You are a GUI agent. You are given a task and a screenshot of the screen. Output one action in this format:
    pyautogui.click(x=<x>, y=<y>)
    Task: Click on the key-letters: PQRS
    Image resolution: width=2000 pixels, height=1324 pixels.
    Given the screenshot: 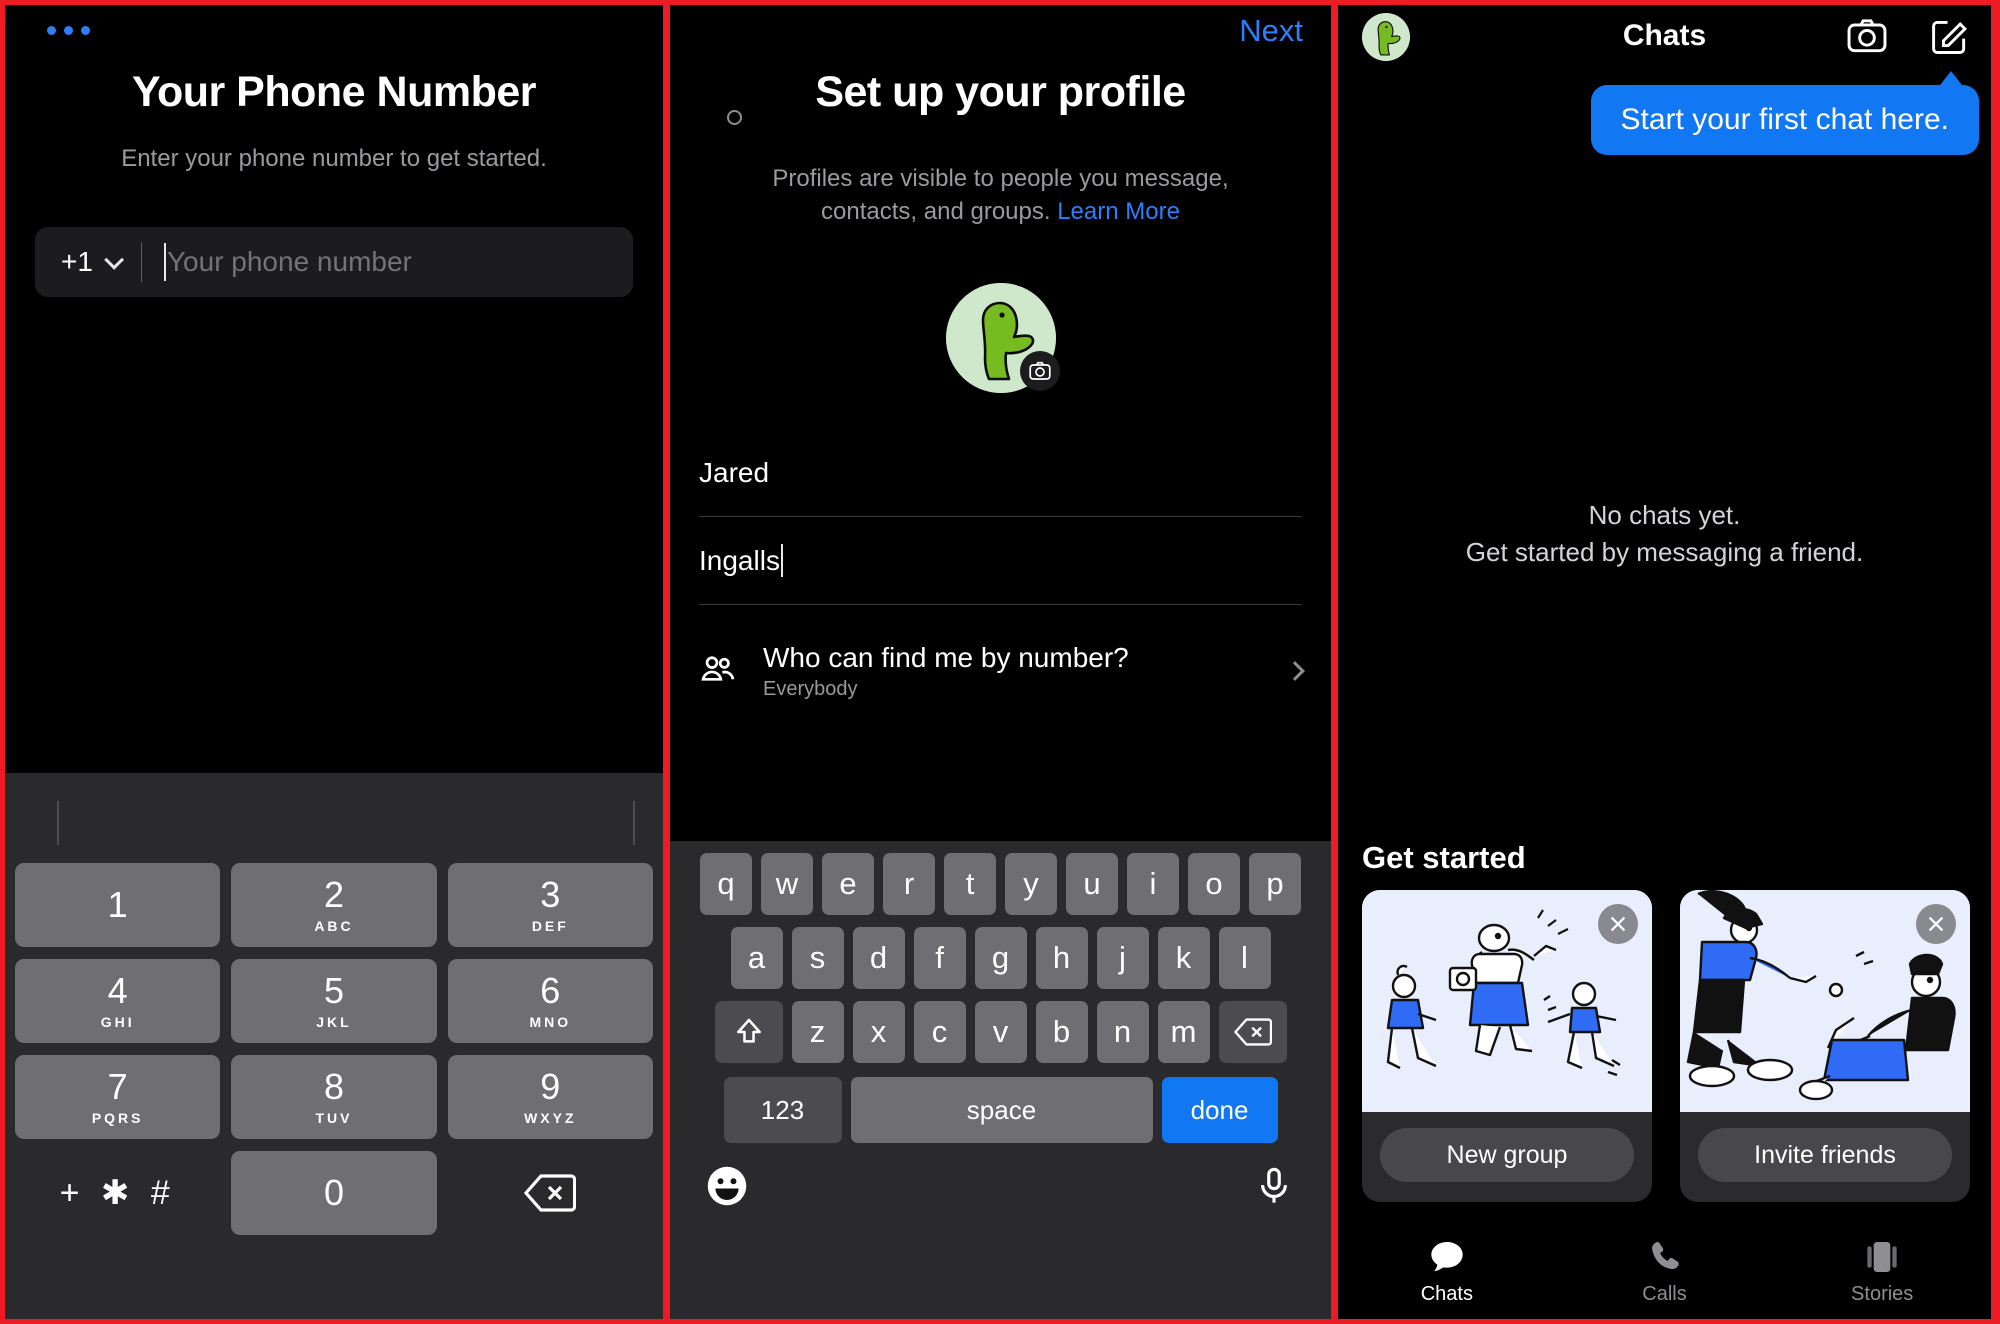 What is the action you would take?
    pyautogui.click(x=117, y=1117)
    